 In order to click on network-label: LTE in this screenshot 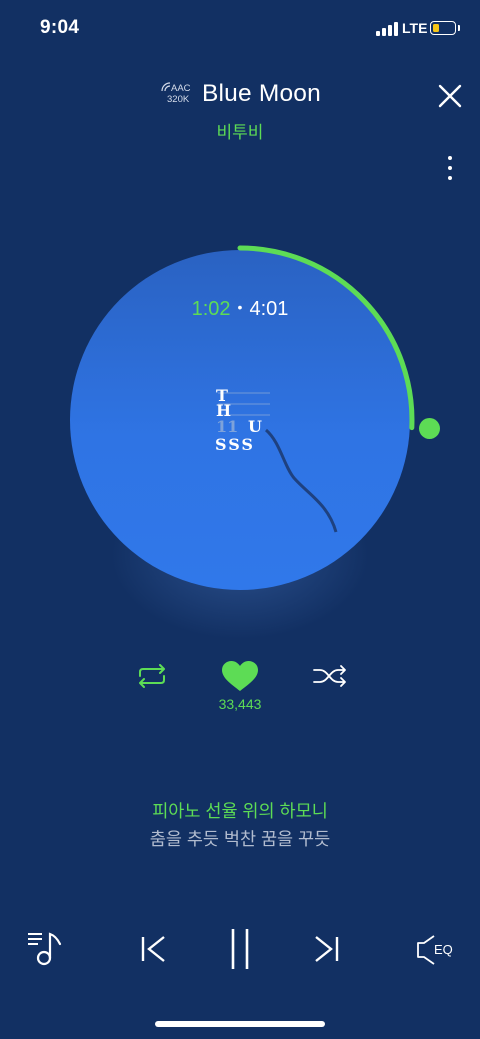, I will do `click(415, 28)`.